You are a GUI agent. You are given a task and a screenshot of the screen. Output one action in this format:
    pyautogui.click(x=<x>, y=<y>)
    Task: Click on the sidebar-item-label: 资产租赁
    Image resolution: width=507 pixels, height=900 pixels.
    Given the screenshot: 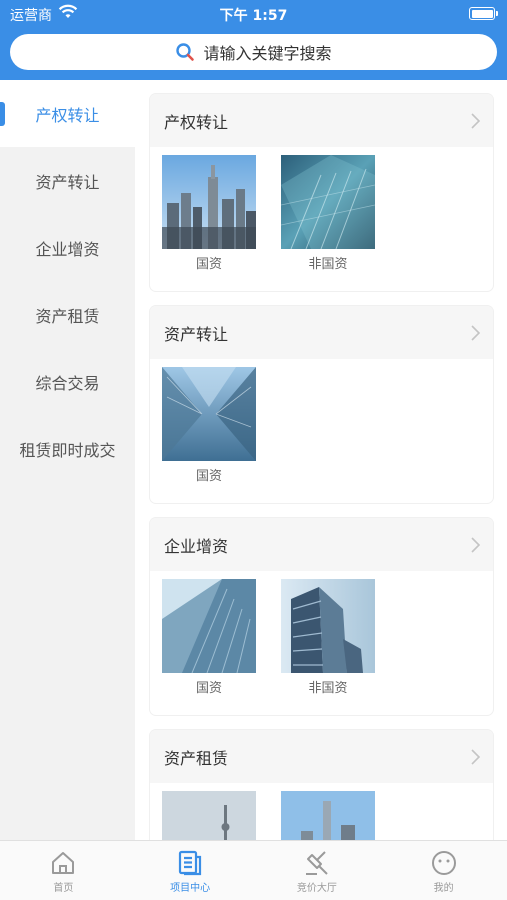 What is the action you would take?
    pyautogui.click(x=67, y=316)
    